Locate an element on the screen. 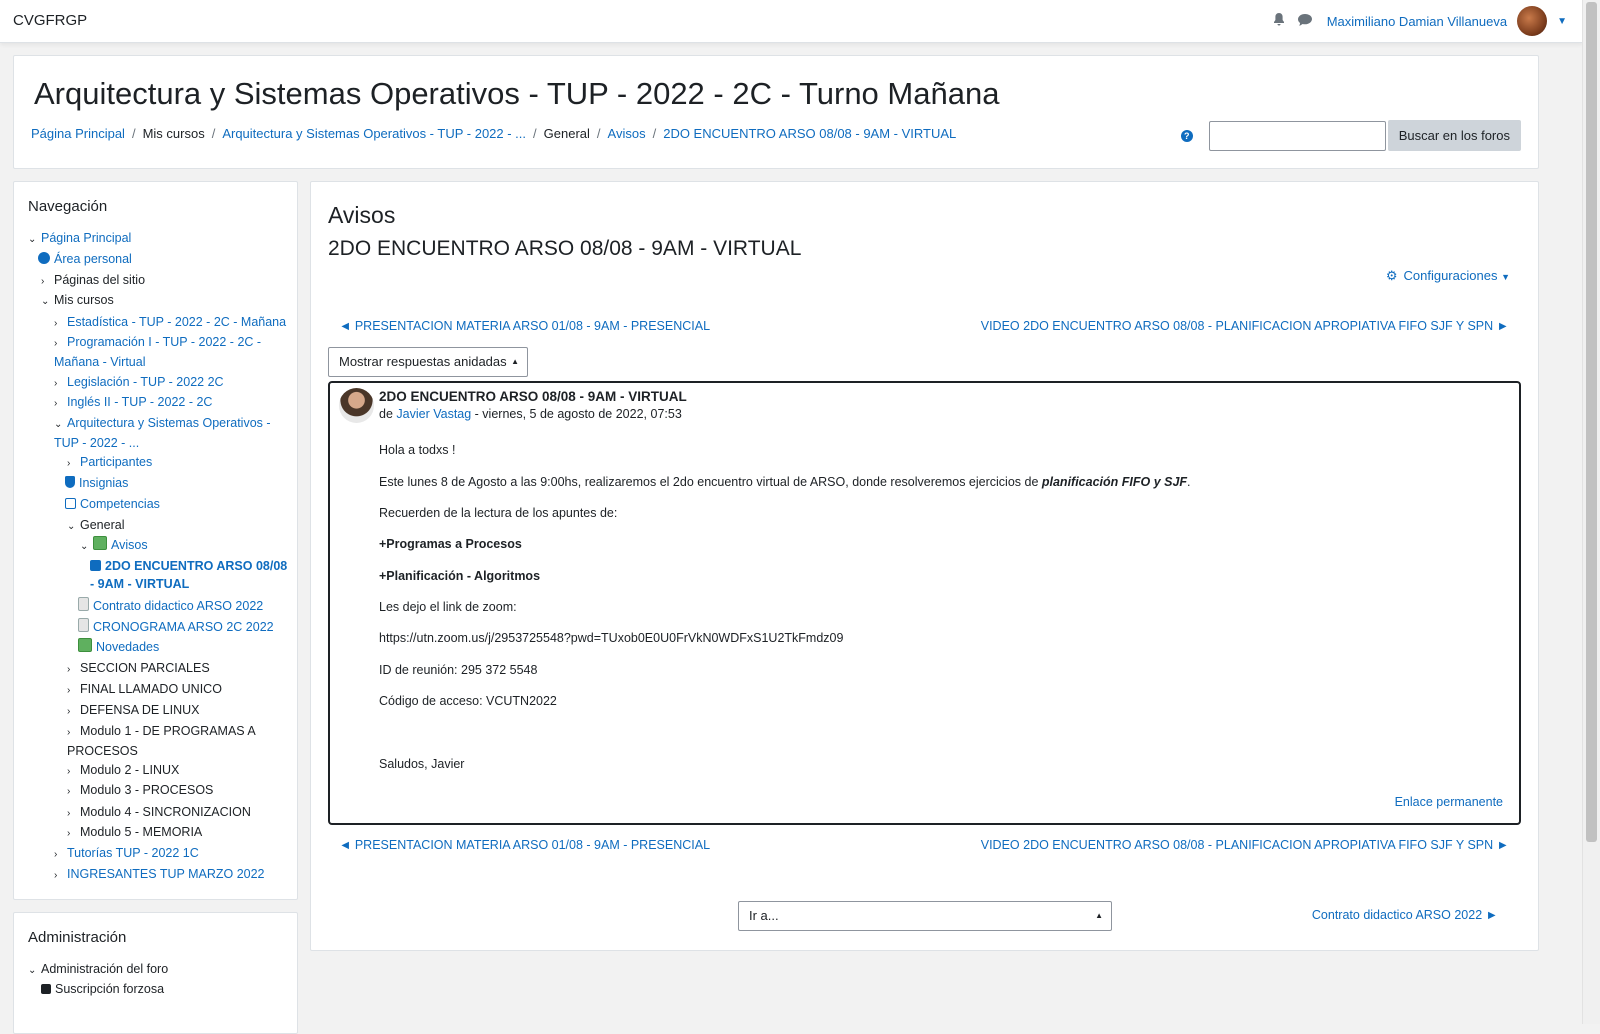  nav-item-ingresantes: › INGRESANTES TUP MARZO 2022 is located at coordinates (159, 875).